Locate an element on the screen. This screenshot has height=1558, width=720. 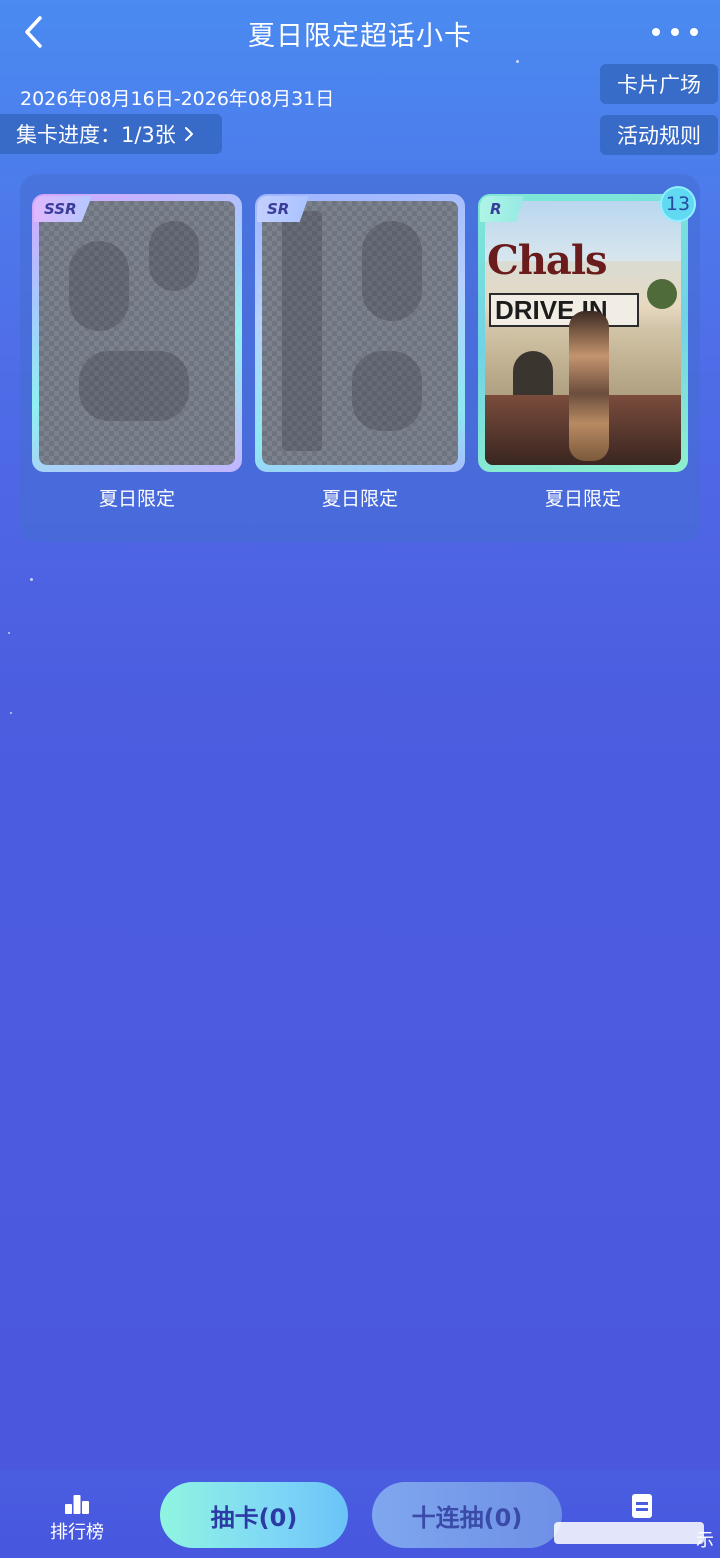
photo-sign-text: Chals is located at coordinates (547, 260).